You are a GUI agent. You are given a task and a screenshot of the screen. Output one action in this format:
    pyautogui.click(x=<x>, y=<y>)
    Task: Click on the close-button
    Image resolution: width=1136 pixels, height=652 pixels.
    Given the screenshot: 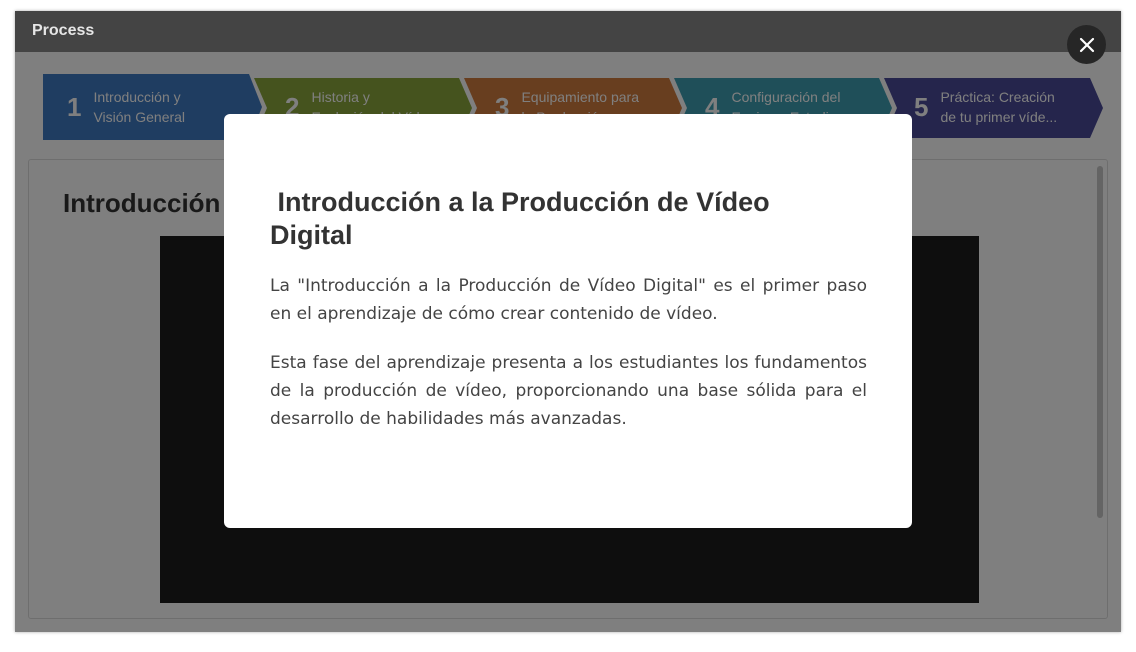 What is the action you would take?
    pyautogui.click(x=1086, y=44)
    